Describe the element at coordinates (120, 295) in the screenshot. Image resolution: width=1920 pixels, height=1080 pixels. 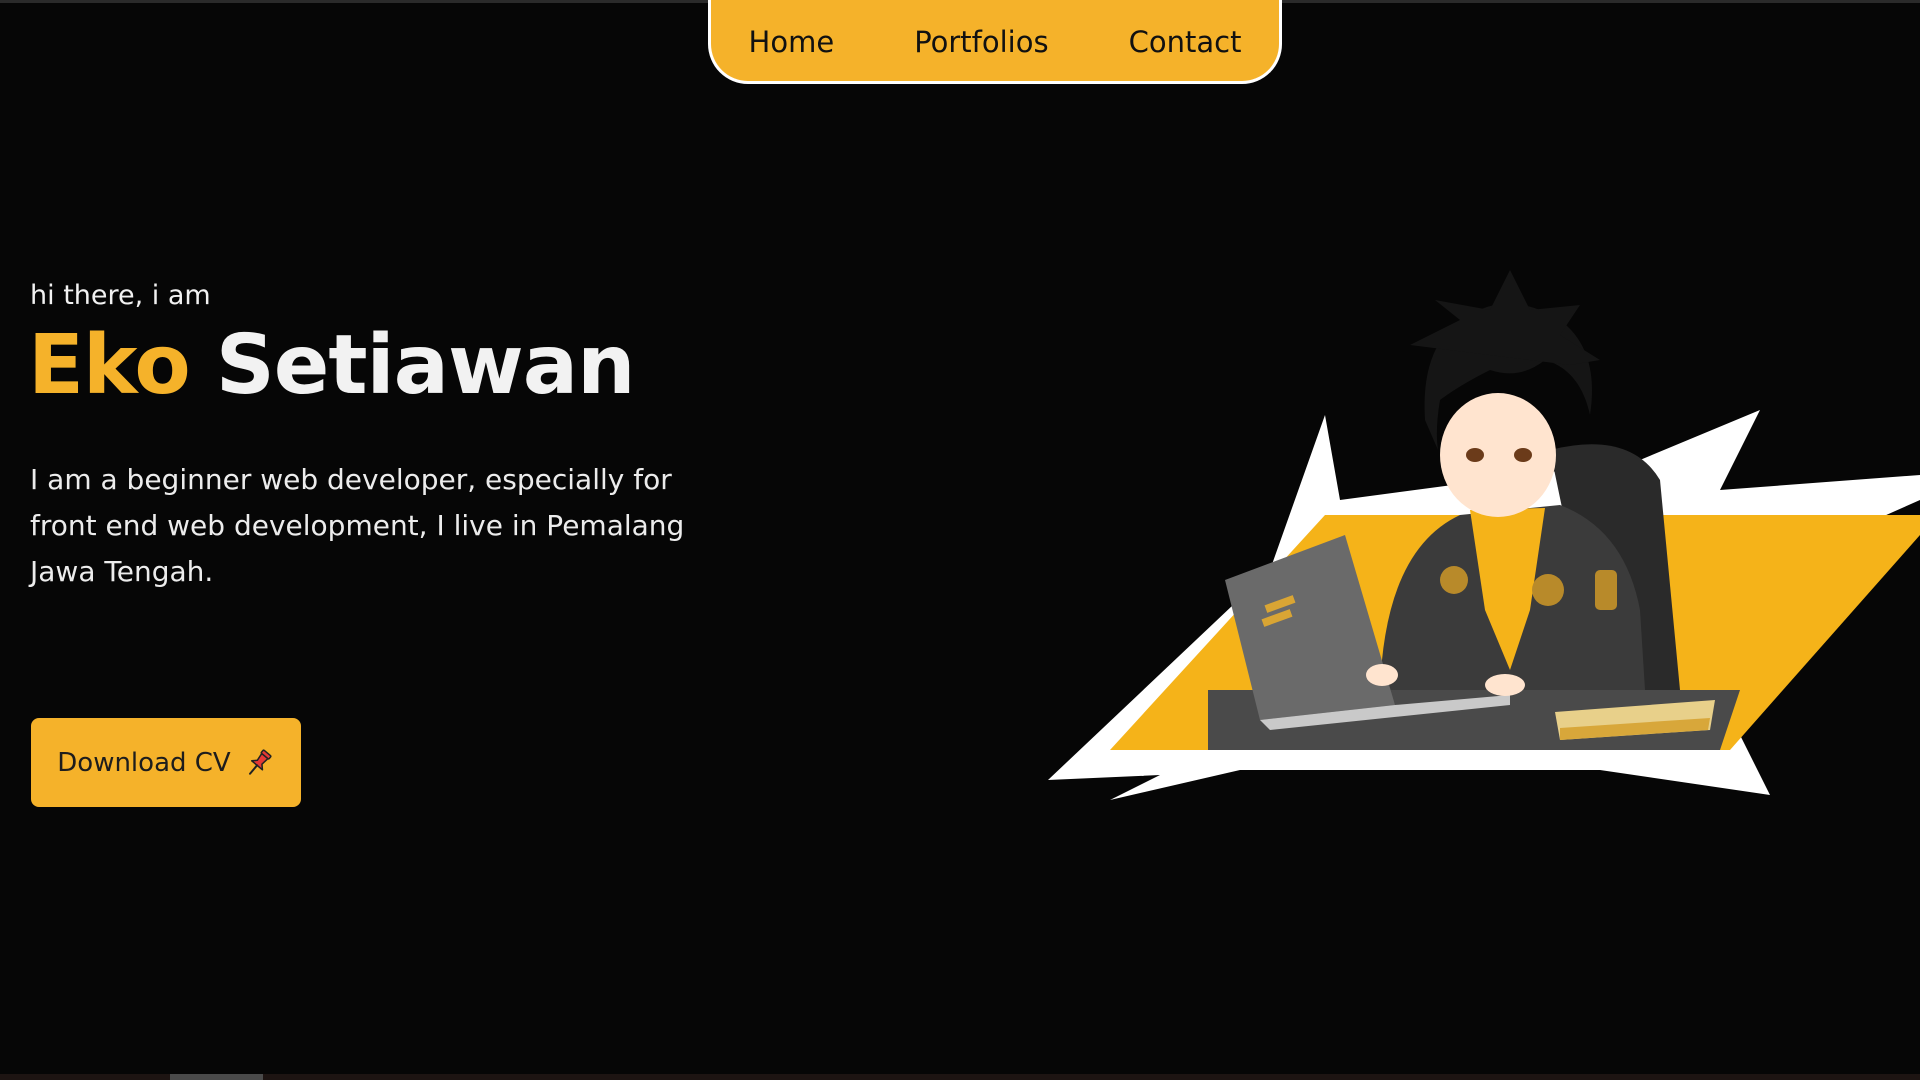
I see `hero-greeting: hi there, i am` at that location.